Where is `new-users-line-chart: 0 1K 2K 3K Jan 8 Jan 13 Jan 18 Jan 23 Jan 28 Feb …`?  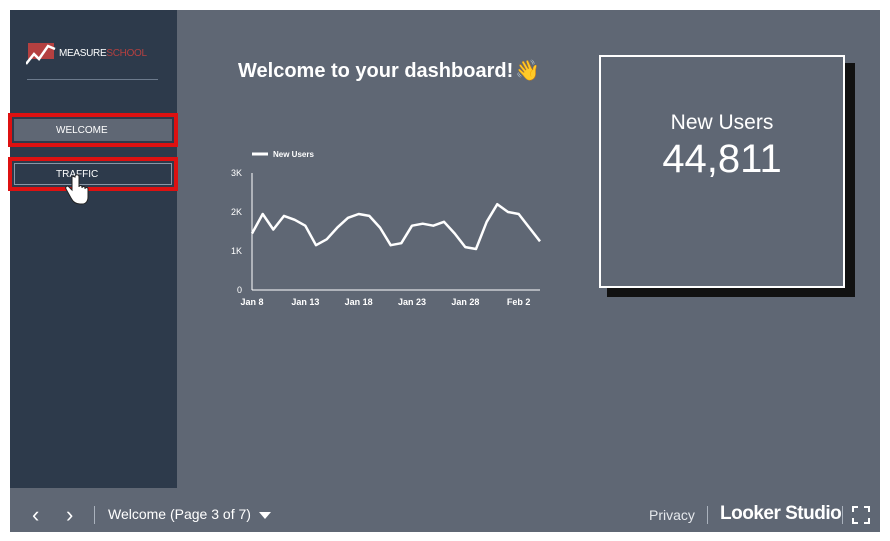
new-users-line-chart: 0 1K 2K 3K Jan 8 Jan 13 Jan 18 Jan 23 Jan 28 Feb … is located at coordinates (386, 228).